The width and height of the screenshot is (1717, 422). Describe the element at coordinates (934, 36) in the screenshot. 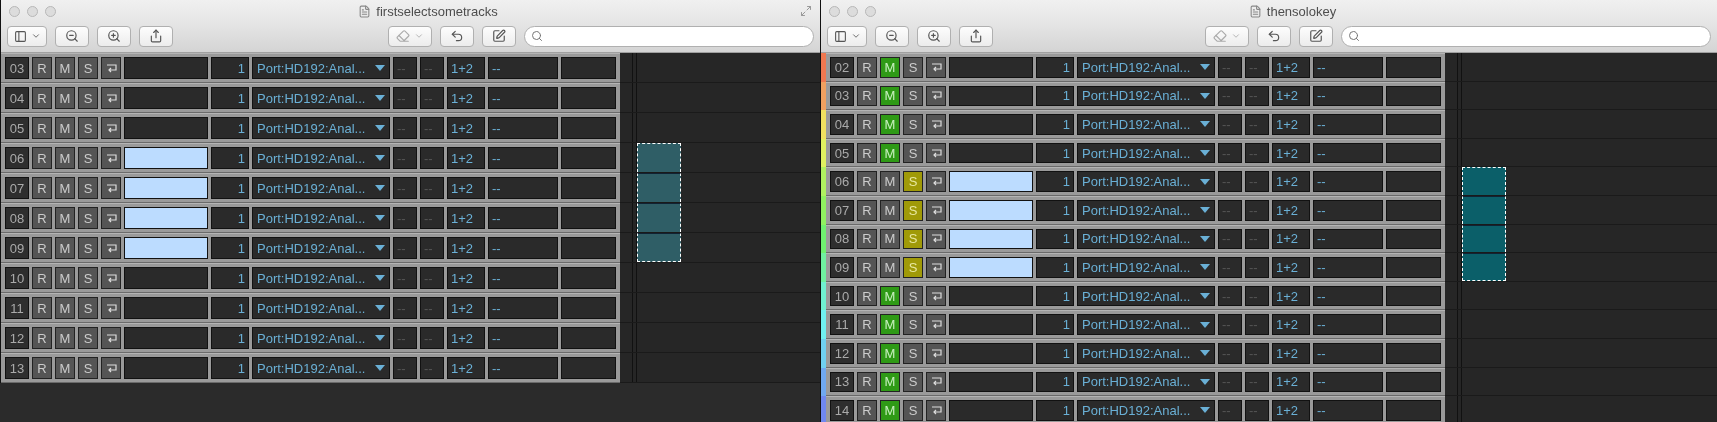

I see `zoom-in-button` at that location.